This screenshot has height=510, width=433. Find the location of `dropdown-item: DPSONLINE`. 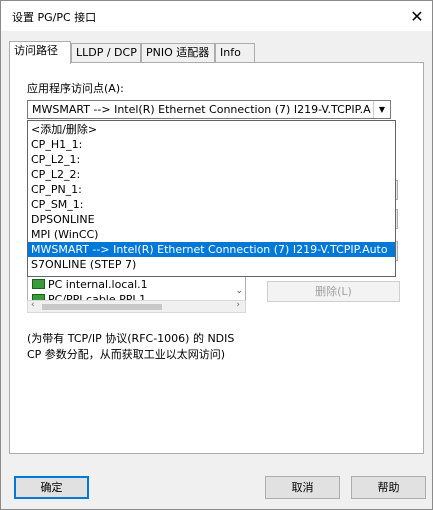

dropdown-item: DPSONLINE is located at coordinates (211, 219).